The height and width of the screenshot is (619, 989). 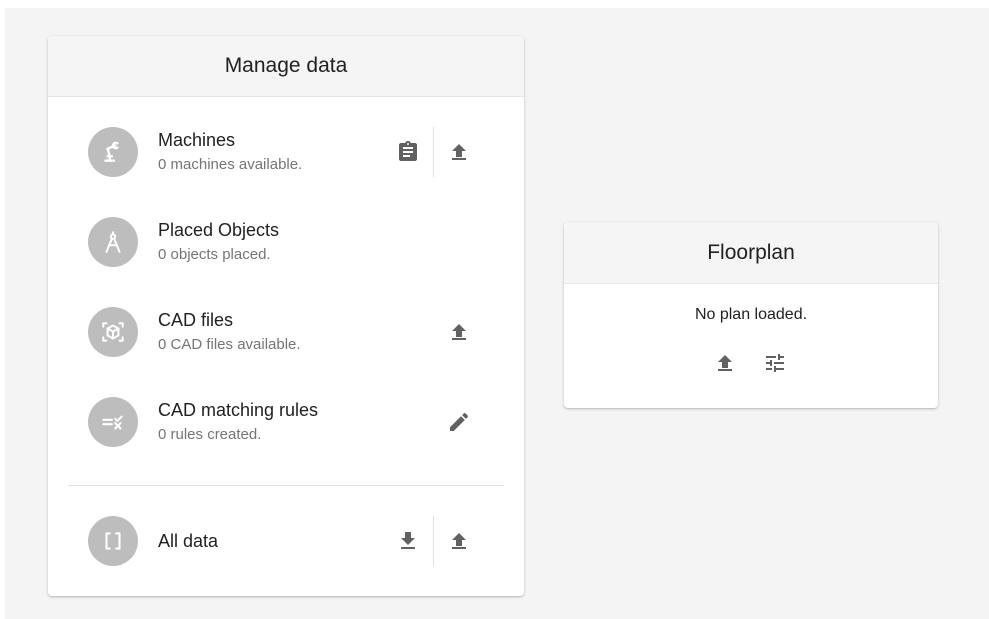 I want to click on machines-upload-button, so click(x=459, y=152).